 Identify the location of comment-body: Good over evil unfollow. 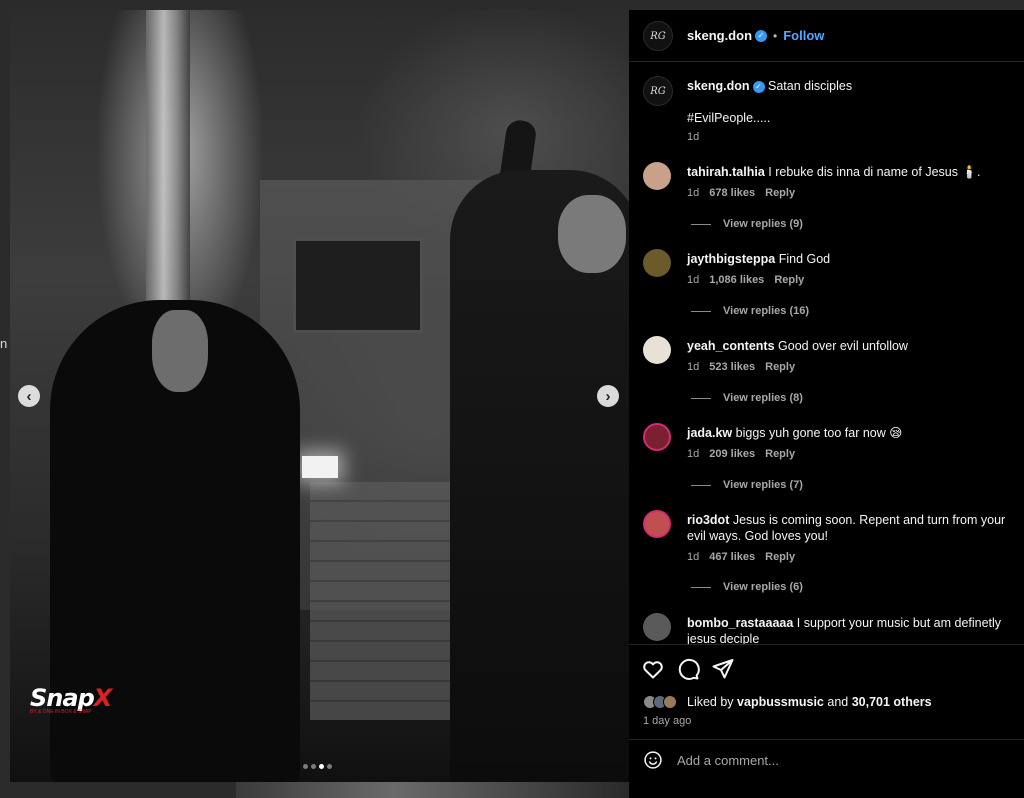
(843, 346).